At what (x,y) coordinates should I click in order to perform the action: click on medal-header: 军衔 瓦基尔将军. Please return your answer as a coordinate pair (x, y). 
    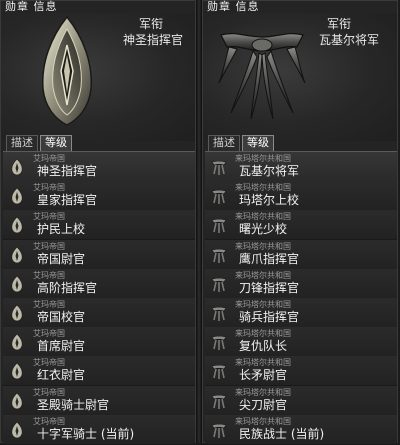
    Looking at the image, I should click on (300, 77).